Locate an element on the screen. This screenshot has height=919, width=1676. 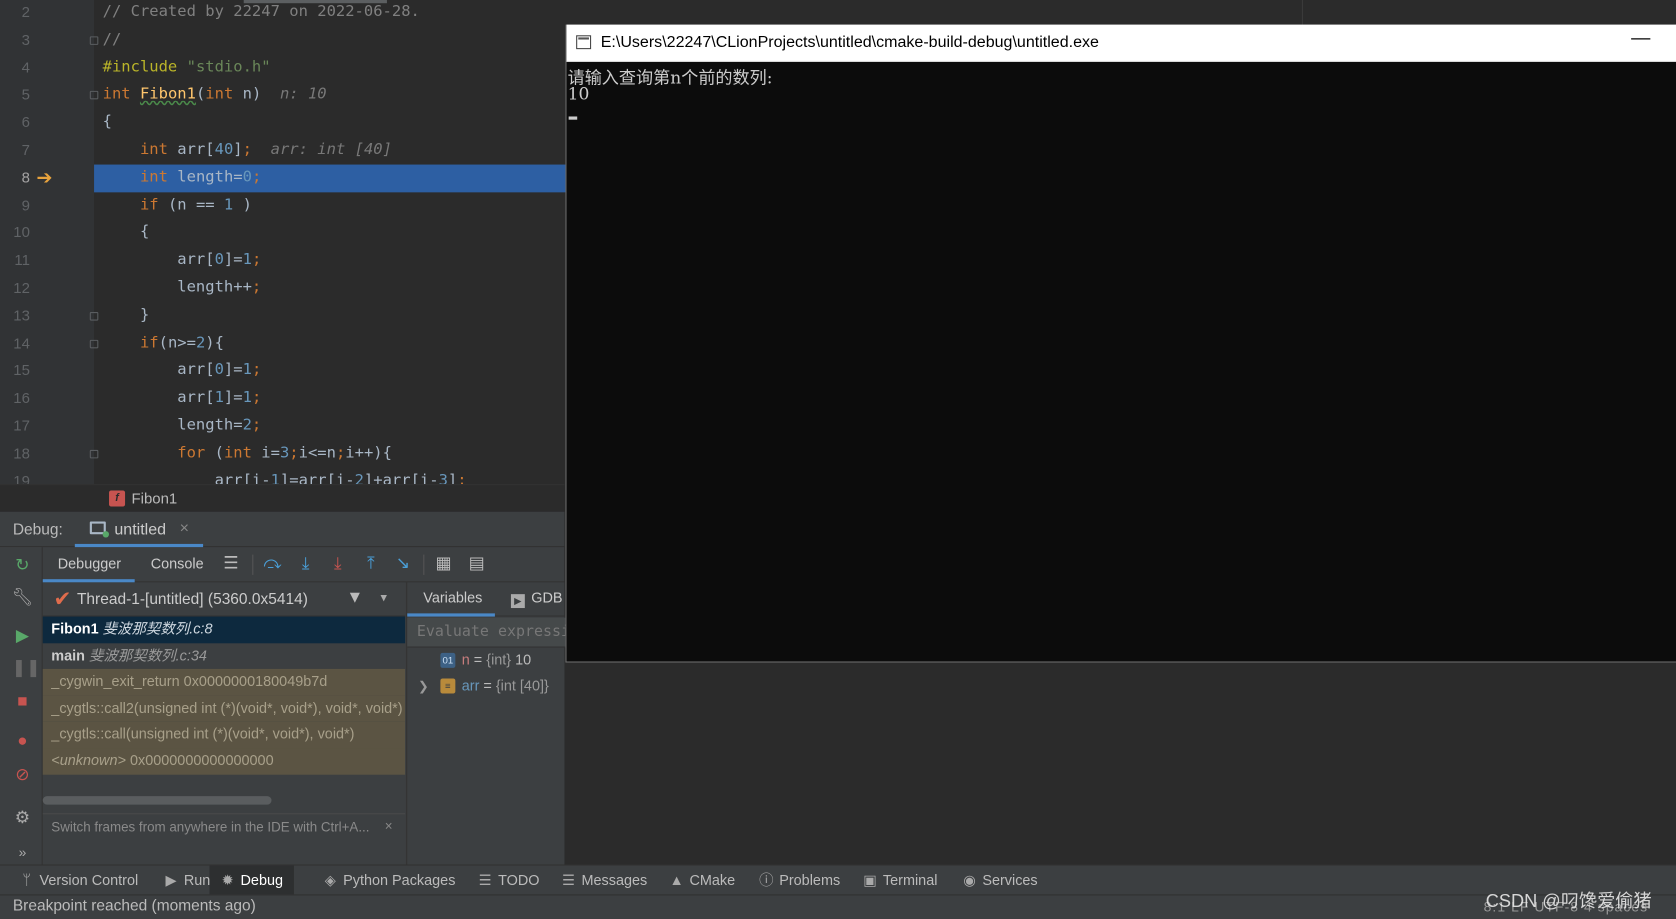
frame-item: main 斐波那契数列.c:34 is located at coordinates (224, 656).